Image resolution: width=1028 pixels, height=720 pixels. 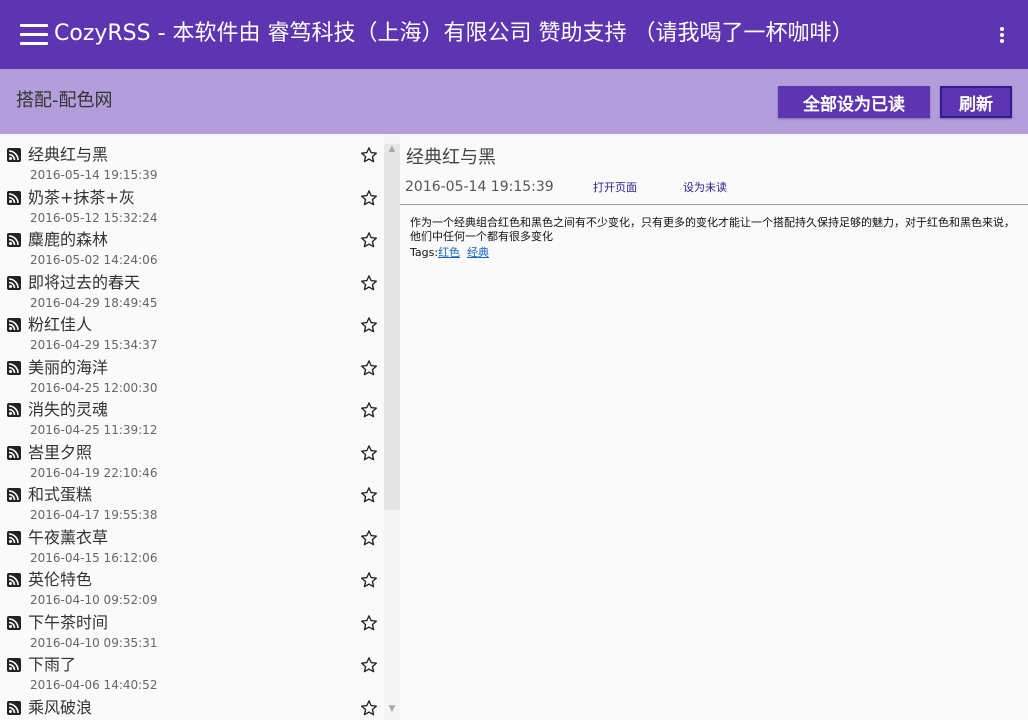 I want to click on list-item: 下雨了 2016-04-06 14:40:52, so click(x=192, y=668).